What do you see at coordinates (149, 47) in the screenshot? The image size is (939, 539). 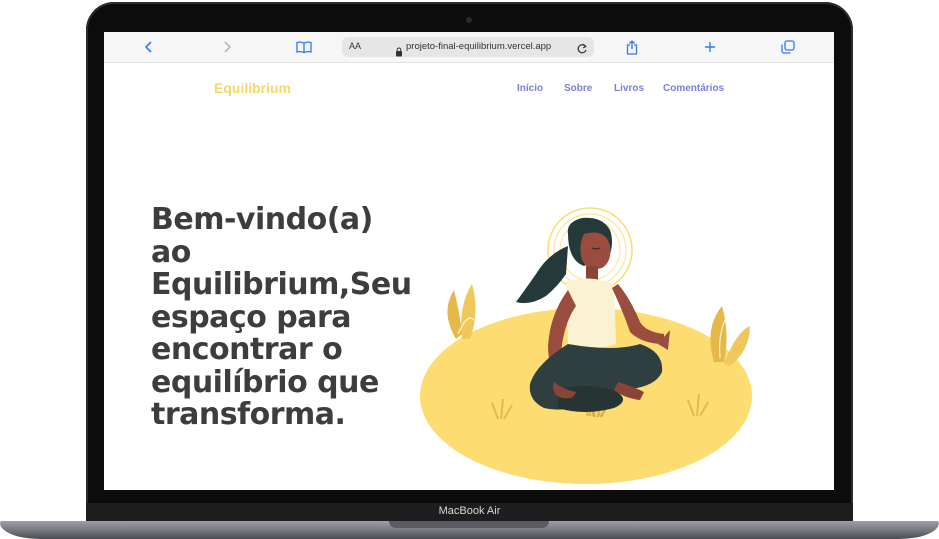 I see `back-icon` at bounding box center [149, 47].